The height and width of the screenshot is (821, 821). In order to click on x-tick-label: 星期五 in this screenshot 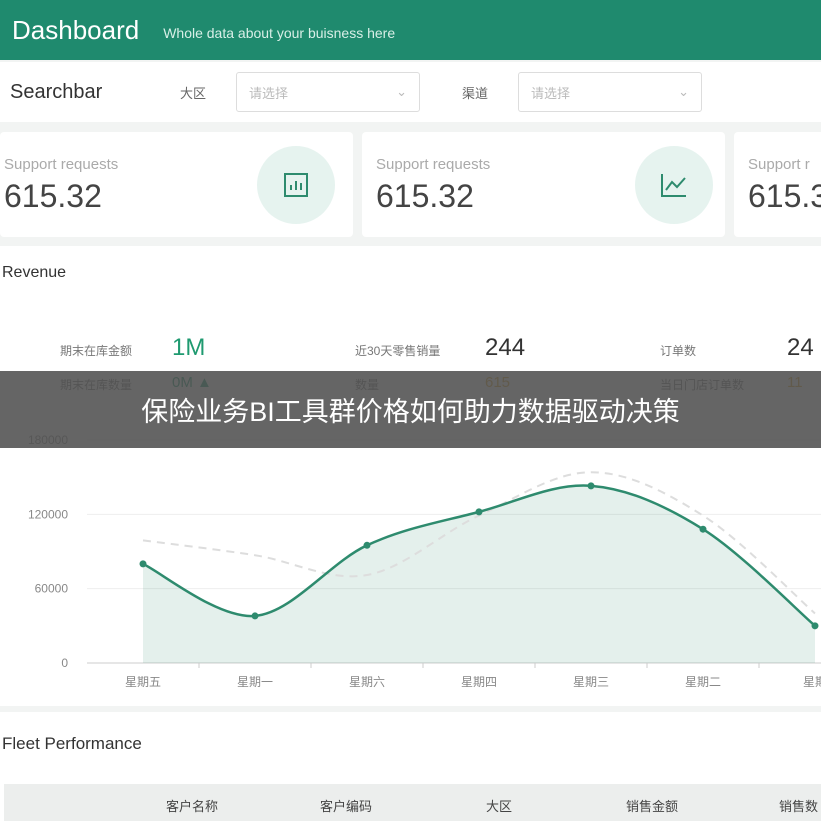, I will do `click(143, 682)`.